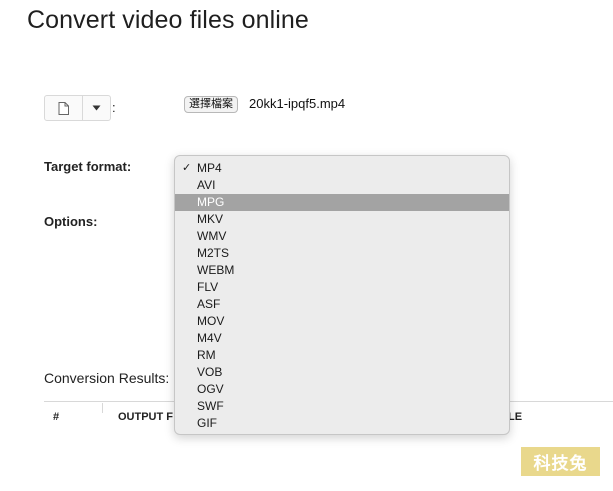 Image resolution: width=613 pixels, height=491 pixels. What do you see at coordinates (56, 417) in the screenshot?
I see `column-header-index: #` at bounding box center [56, 417].